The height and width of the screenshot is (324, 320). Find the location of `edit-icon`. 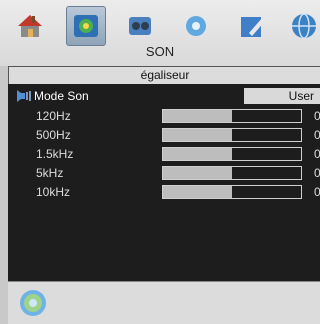

edit-icon is located at coordinates (253, 27).